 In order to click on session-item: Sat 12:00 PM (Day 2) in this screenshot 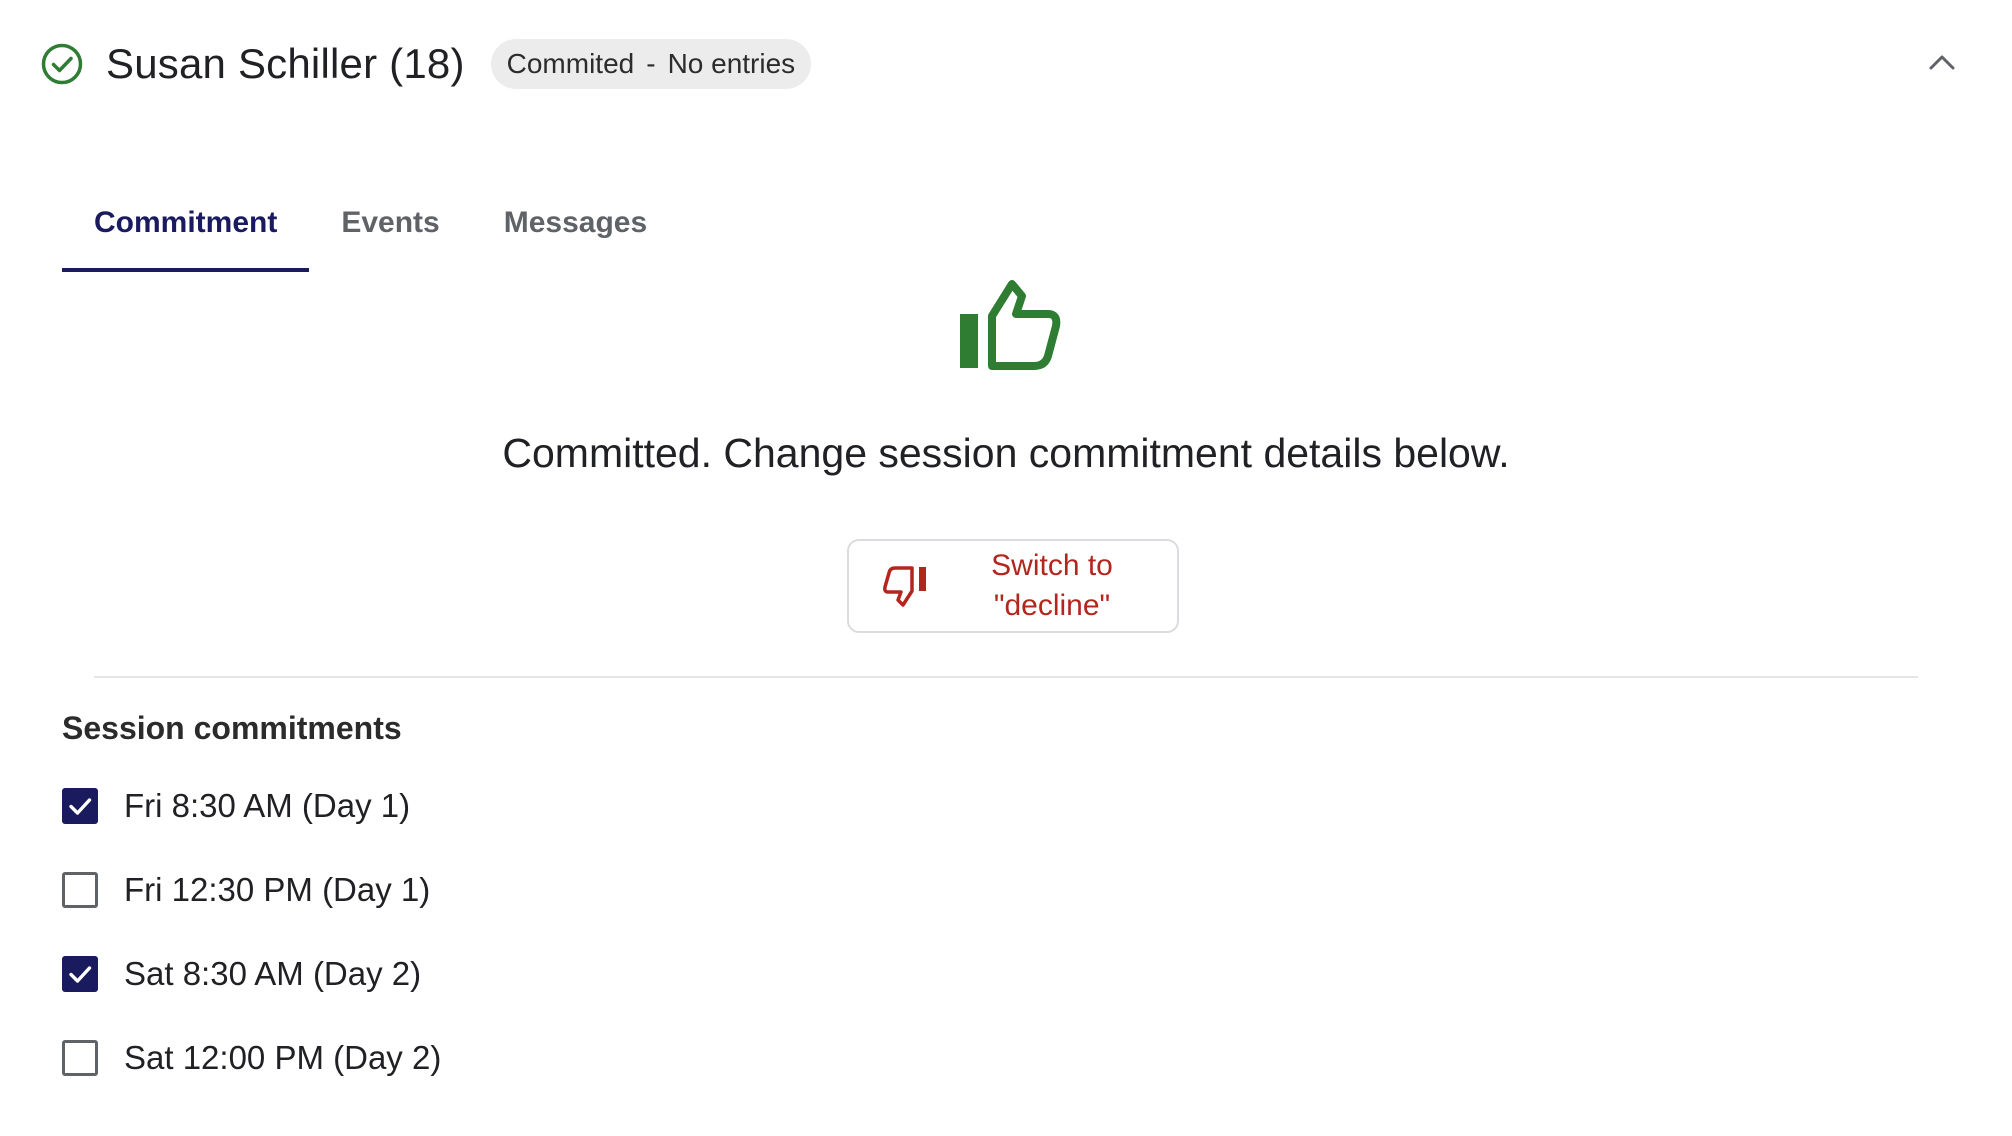, I will do `click(251, 1080)`.